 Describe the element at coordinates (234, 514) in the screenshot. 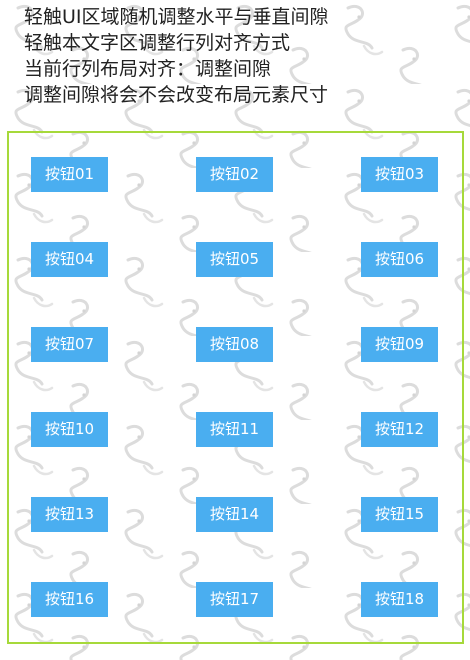

I see `button-14: 按钮14` at that location.